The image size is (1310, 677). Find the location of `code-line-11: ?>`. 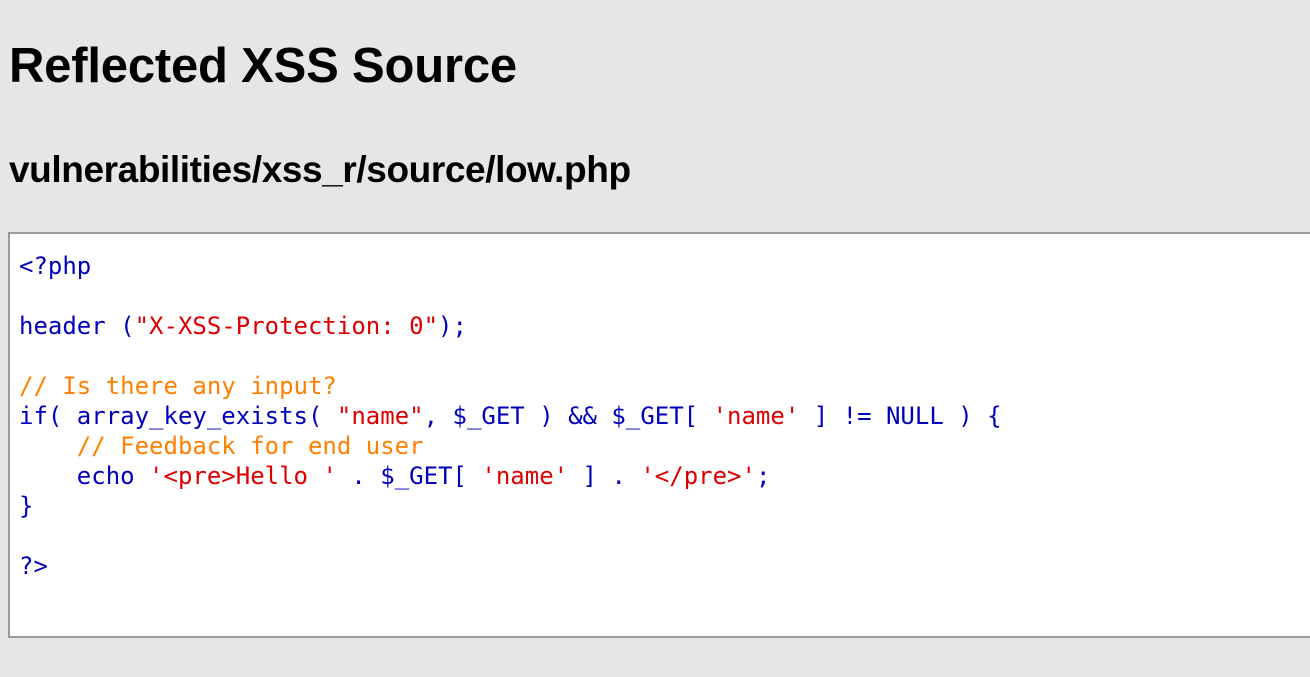

code-line-11: ?> is located at coordinates (33, 566).